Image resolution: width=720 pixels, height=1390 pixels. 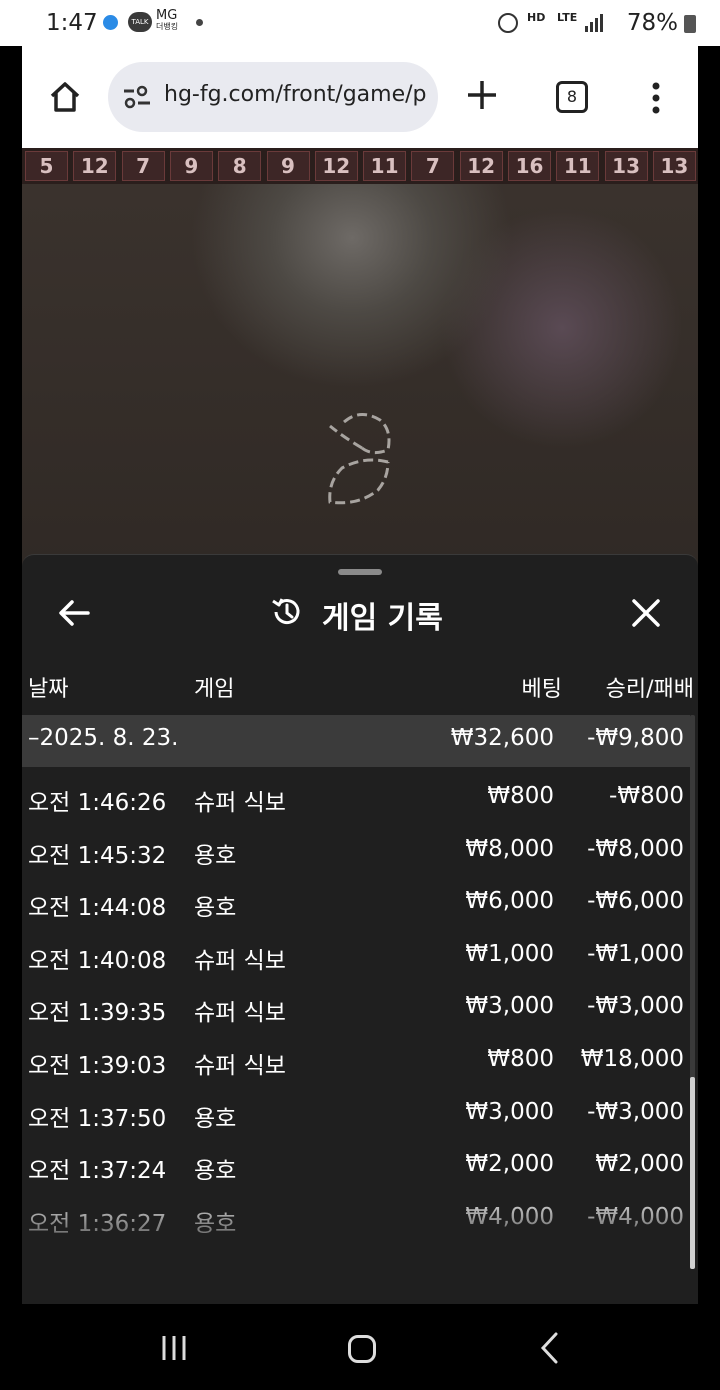 I want to click on mg-label: MG, so click(x=167, y=15).